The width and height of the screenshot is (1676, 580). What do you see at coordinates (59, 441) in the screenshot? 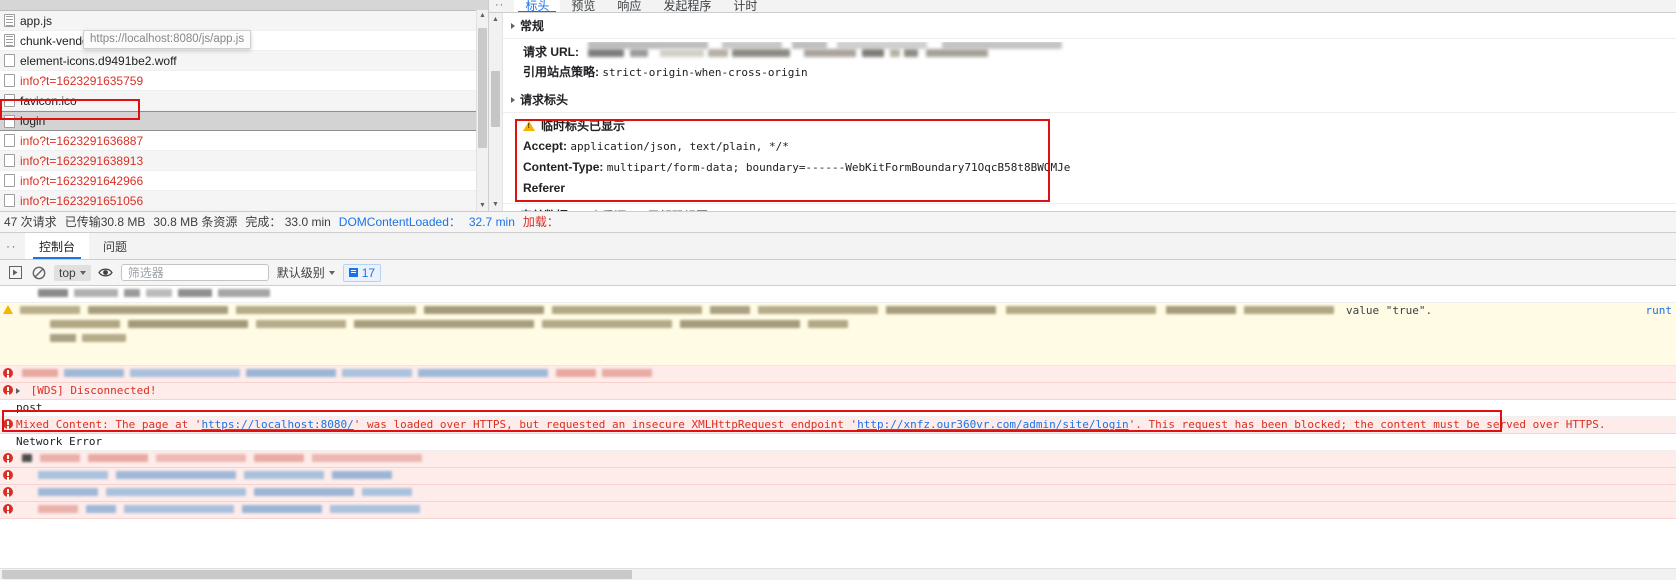
I see `message-text: Network Error` at bounding box center [59, 441].